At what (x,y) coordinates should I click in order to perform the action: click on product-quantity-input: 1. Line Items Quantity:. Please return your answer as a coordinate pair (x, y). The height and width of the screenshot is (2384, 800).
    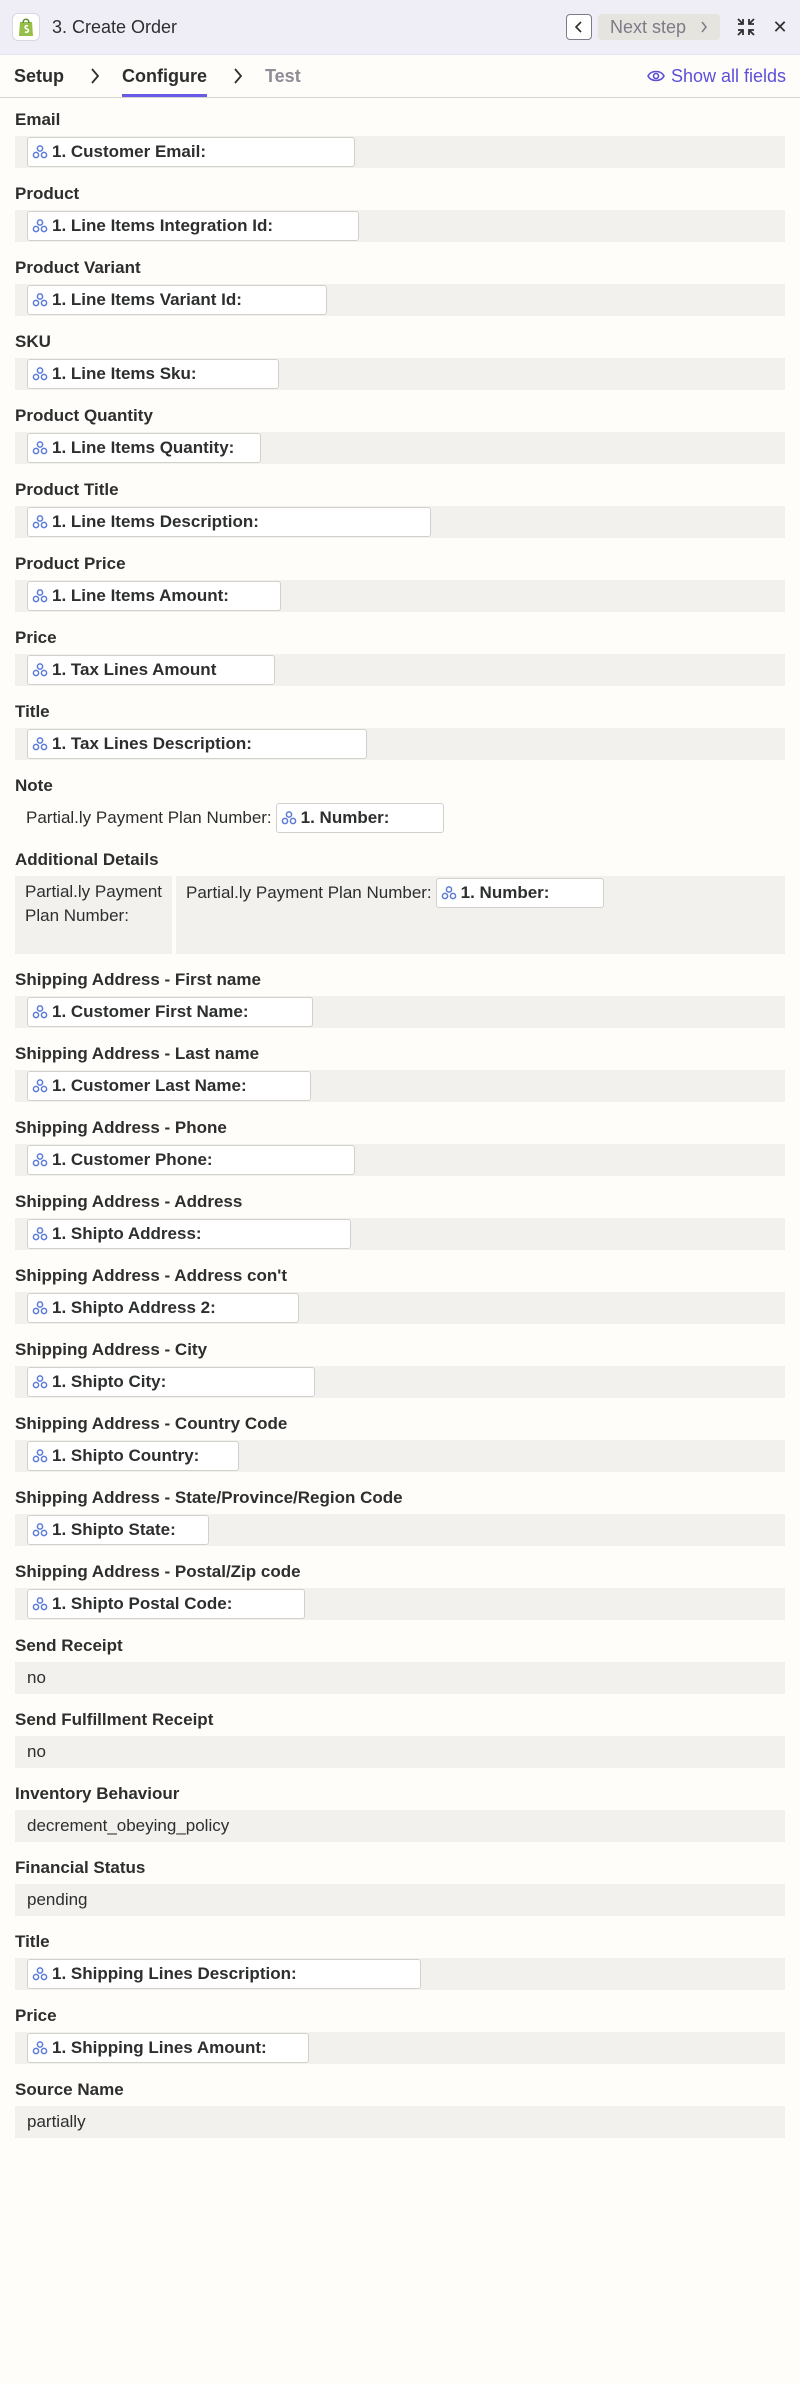
    Looking at the image, I should click on (400, 448).